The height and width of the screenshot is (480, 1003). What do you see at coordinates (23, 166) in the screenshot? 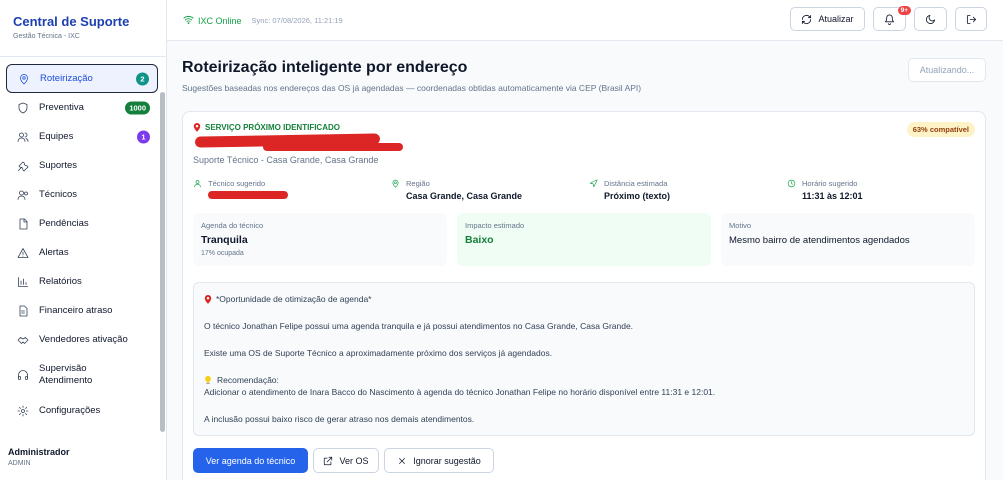
I see `wrench-icon` at bounding box center [23, 166].